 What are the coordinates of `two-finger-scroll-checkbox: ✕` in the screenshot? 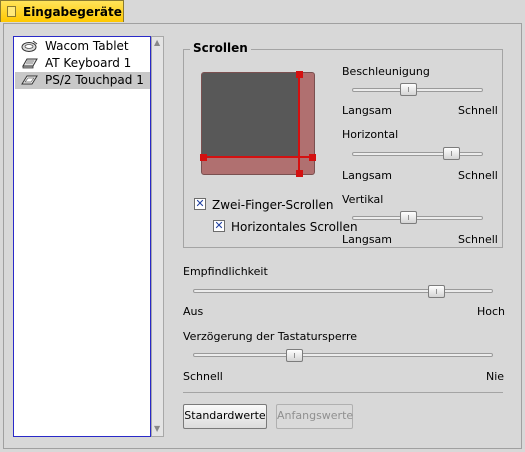 It's located at (200, 204).